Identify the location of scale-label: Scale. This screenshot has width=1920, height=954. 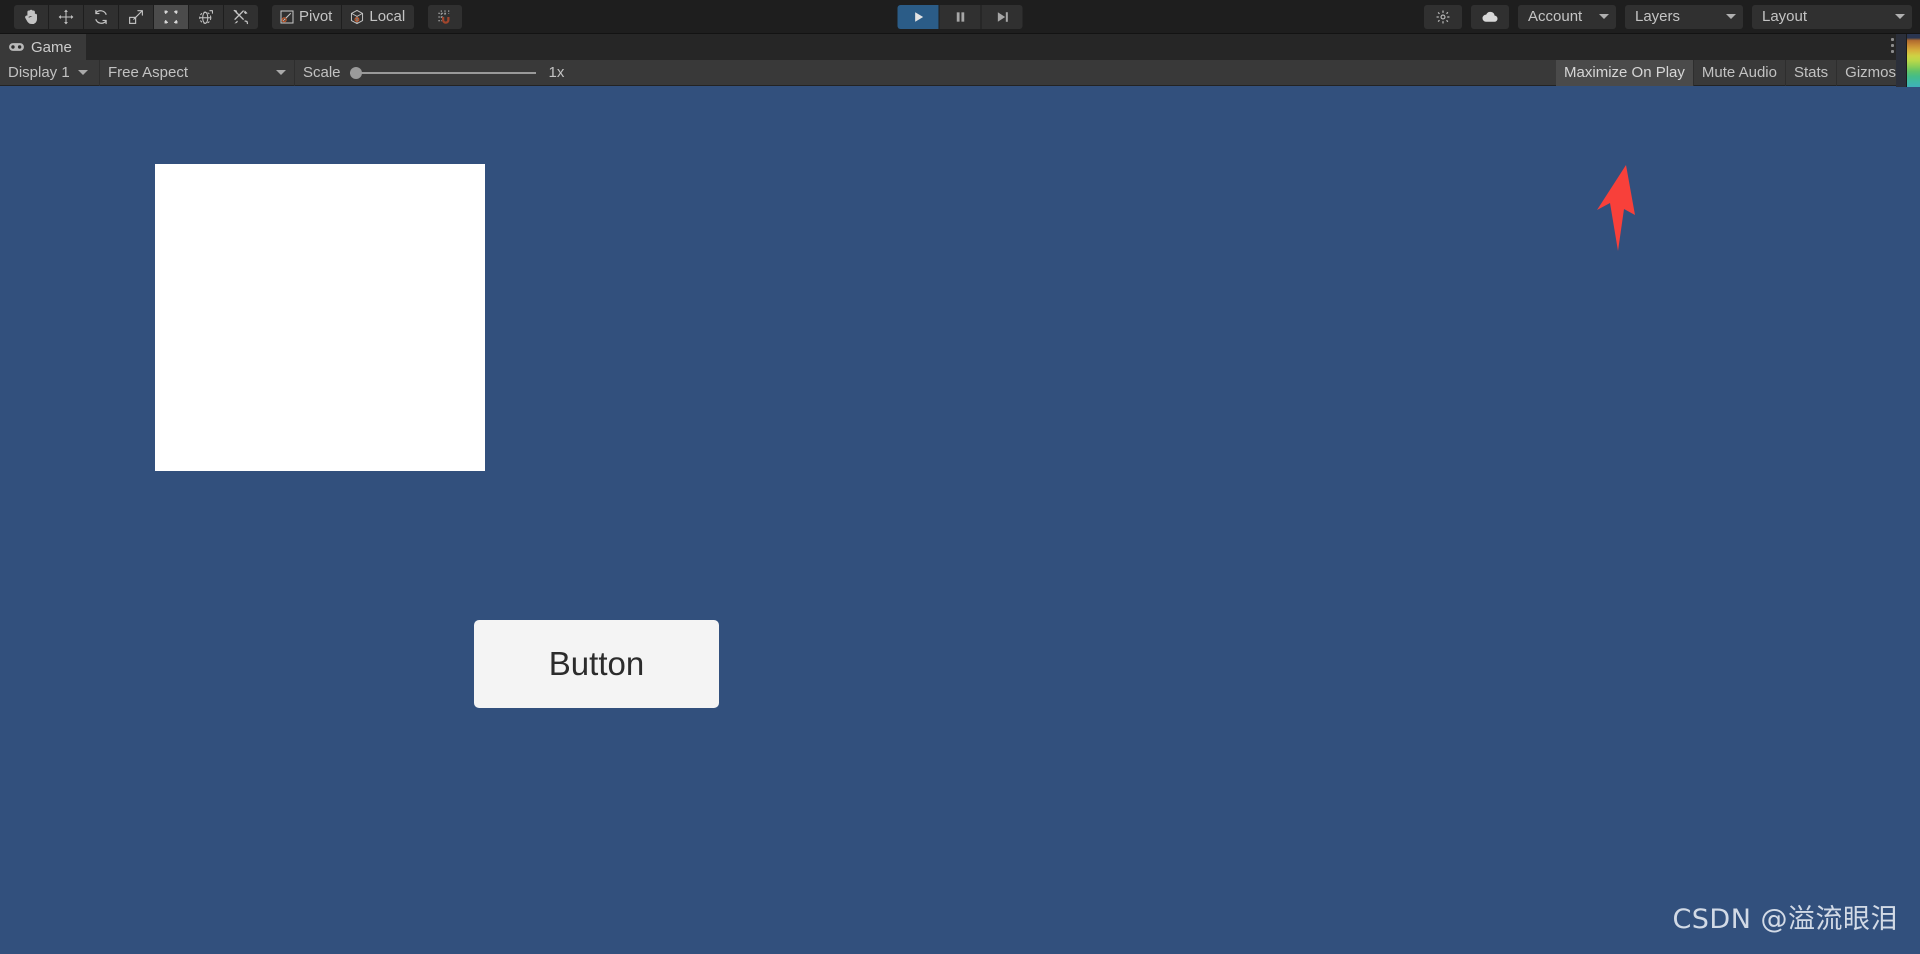
(322, 72).